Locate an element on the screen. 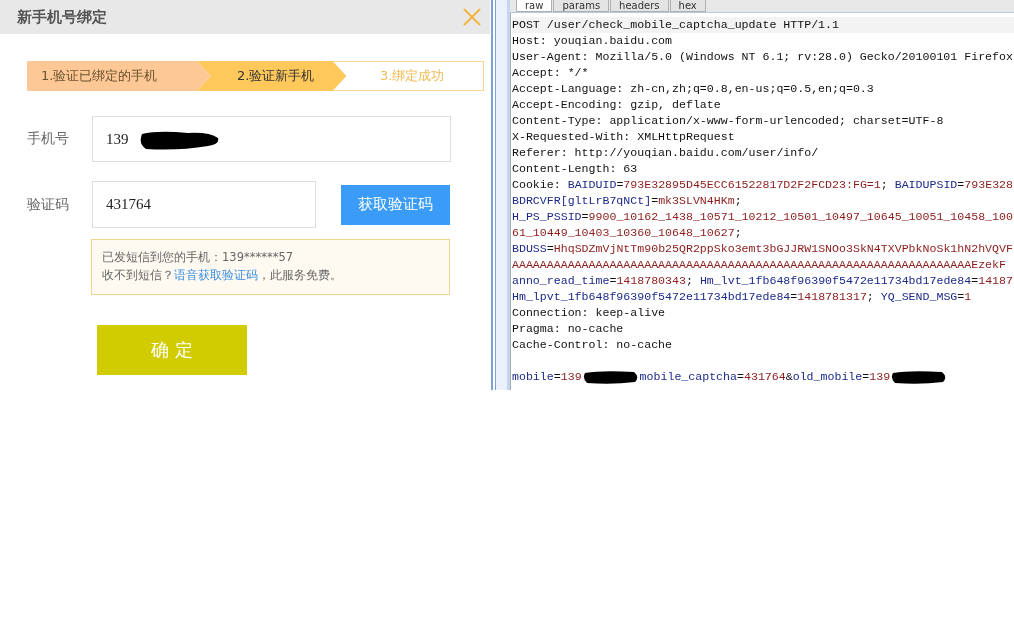 The width and height of the screenshot is (1014, 630). code-line: BDUSS=HhqSDZmVjNtTm90b25QR2ppSko3emt3bGJJRW1SNOo3SkN4TXVPbkNoSk1hN2hVQVF is located at coordinates (763, 249).